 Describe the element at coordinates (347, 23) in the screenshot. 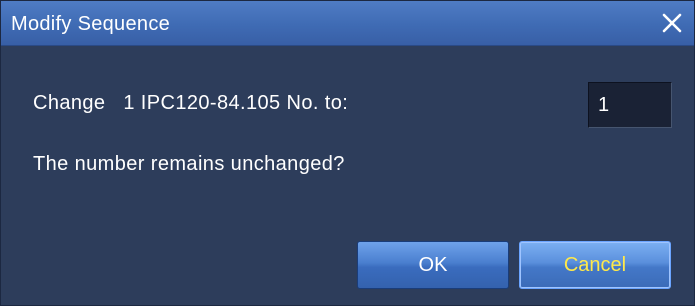

I see `dialog-titlebar: Modify Sequence` at that location.